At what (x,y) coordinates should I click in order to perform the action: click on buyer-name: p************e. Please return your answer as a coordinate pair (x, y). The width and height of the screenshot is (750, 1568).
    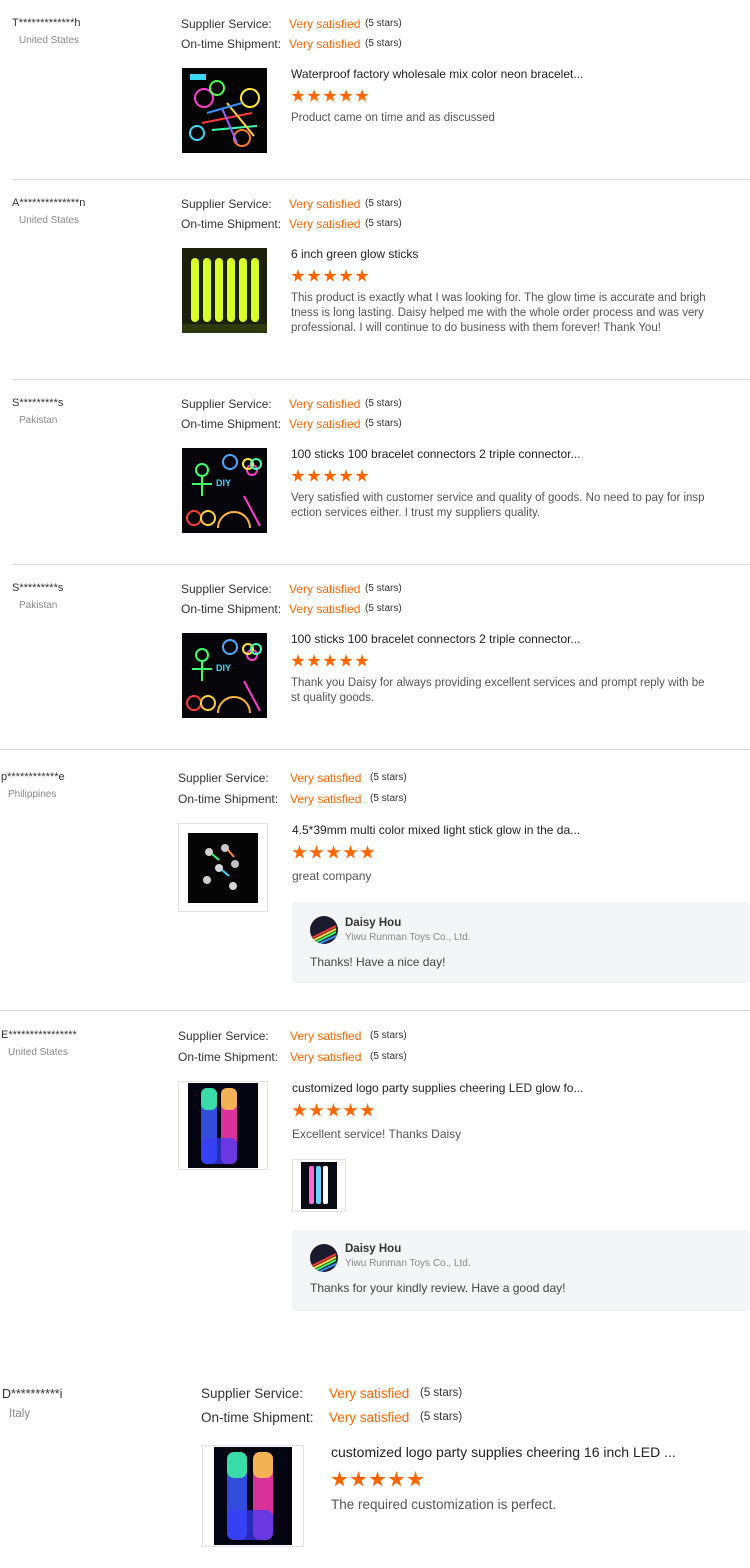
    Looking at the image, I should click on (33, 777).